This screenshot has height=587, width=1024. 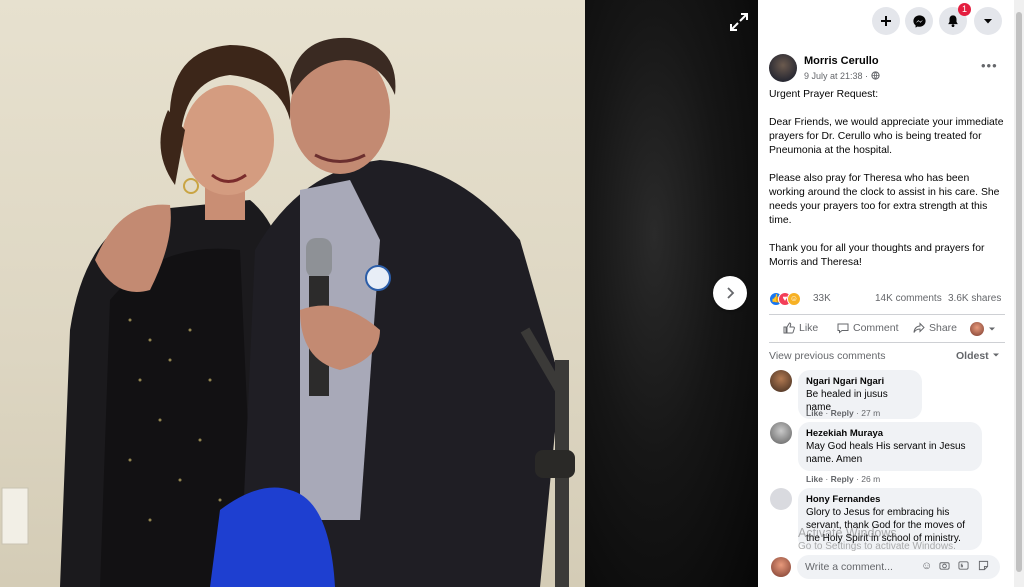 What do you see at coordinates (963, 567) in the screenshot?
I see `gif-icon` at bounding box center [963, 567].